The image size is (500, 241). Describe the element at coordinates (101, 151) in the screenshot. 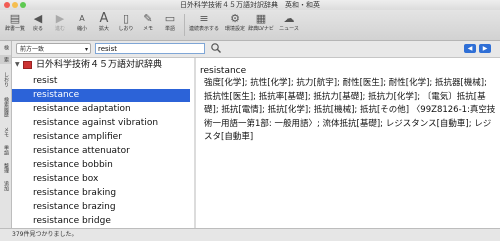

I see `list-item: resistance attenuator` at that location.